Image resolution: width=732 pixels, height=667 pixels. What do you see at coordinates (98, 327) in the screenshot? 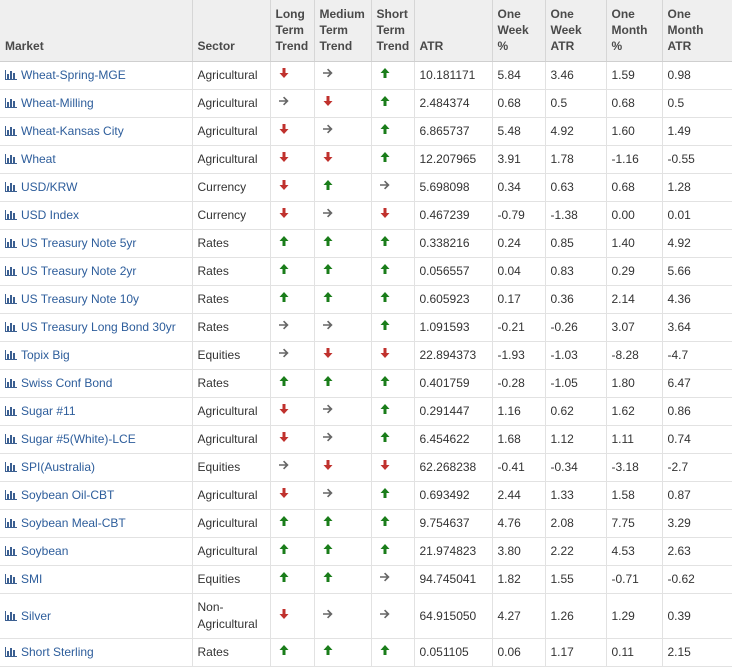
I see `market-name: US Treasury Long Bond 30yr` at bounding box center [98, 327].